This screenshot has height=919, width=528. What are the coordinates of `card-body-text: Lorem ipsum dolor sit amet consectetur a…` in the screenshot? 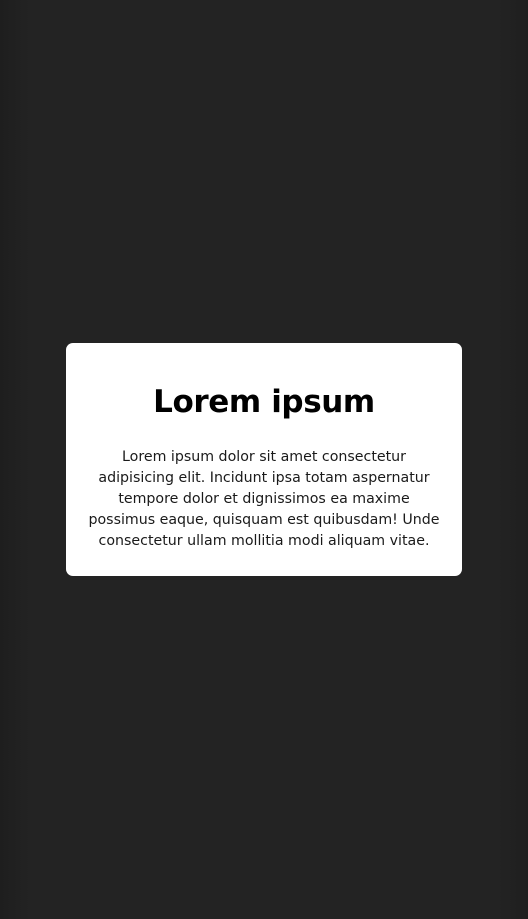 It's located at (264, 499).